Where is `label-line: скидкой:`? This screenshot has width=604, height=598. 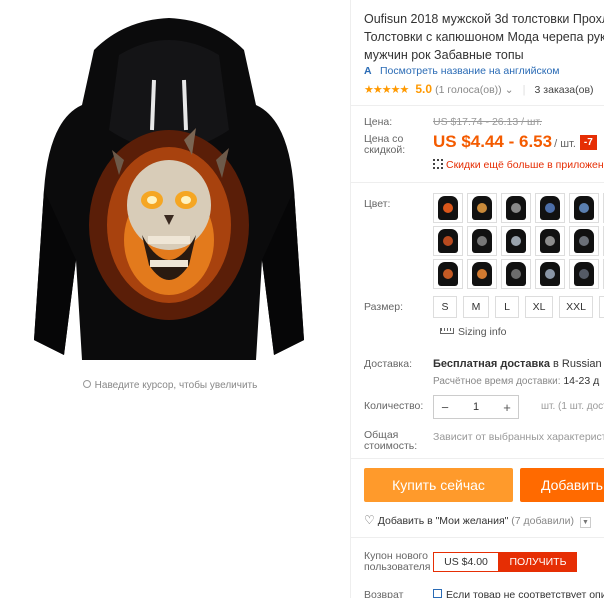
label-line: скидкой: is located at coordinates (385, 150).